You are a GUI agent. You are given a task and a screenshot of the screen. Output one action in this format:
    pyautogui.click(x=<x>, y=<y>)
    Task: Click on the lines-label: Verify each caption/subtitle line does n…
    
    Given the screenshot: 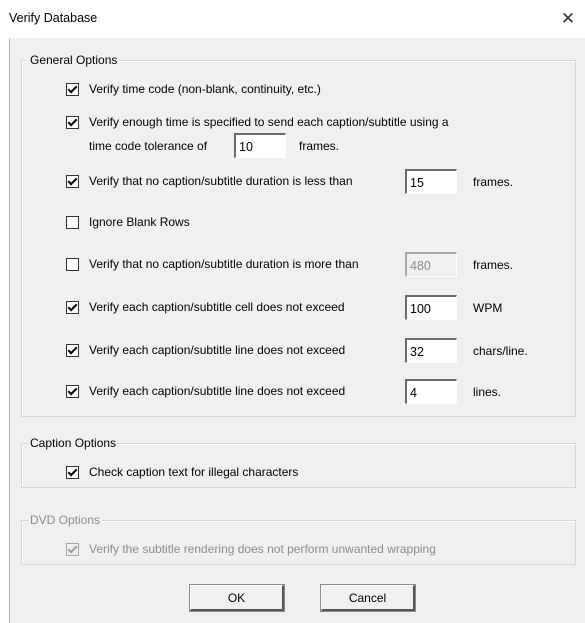 What is the action you would take?
    pyautogui.click(x=217, y=391)
    